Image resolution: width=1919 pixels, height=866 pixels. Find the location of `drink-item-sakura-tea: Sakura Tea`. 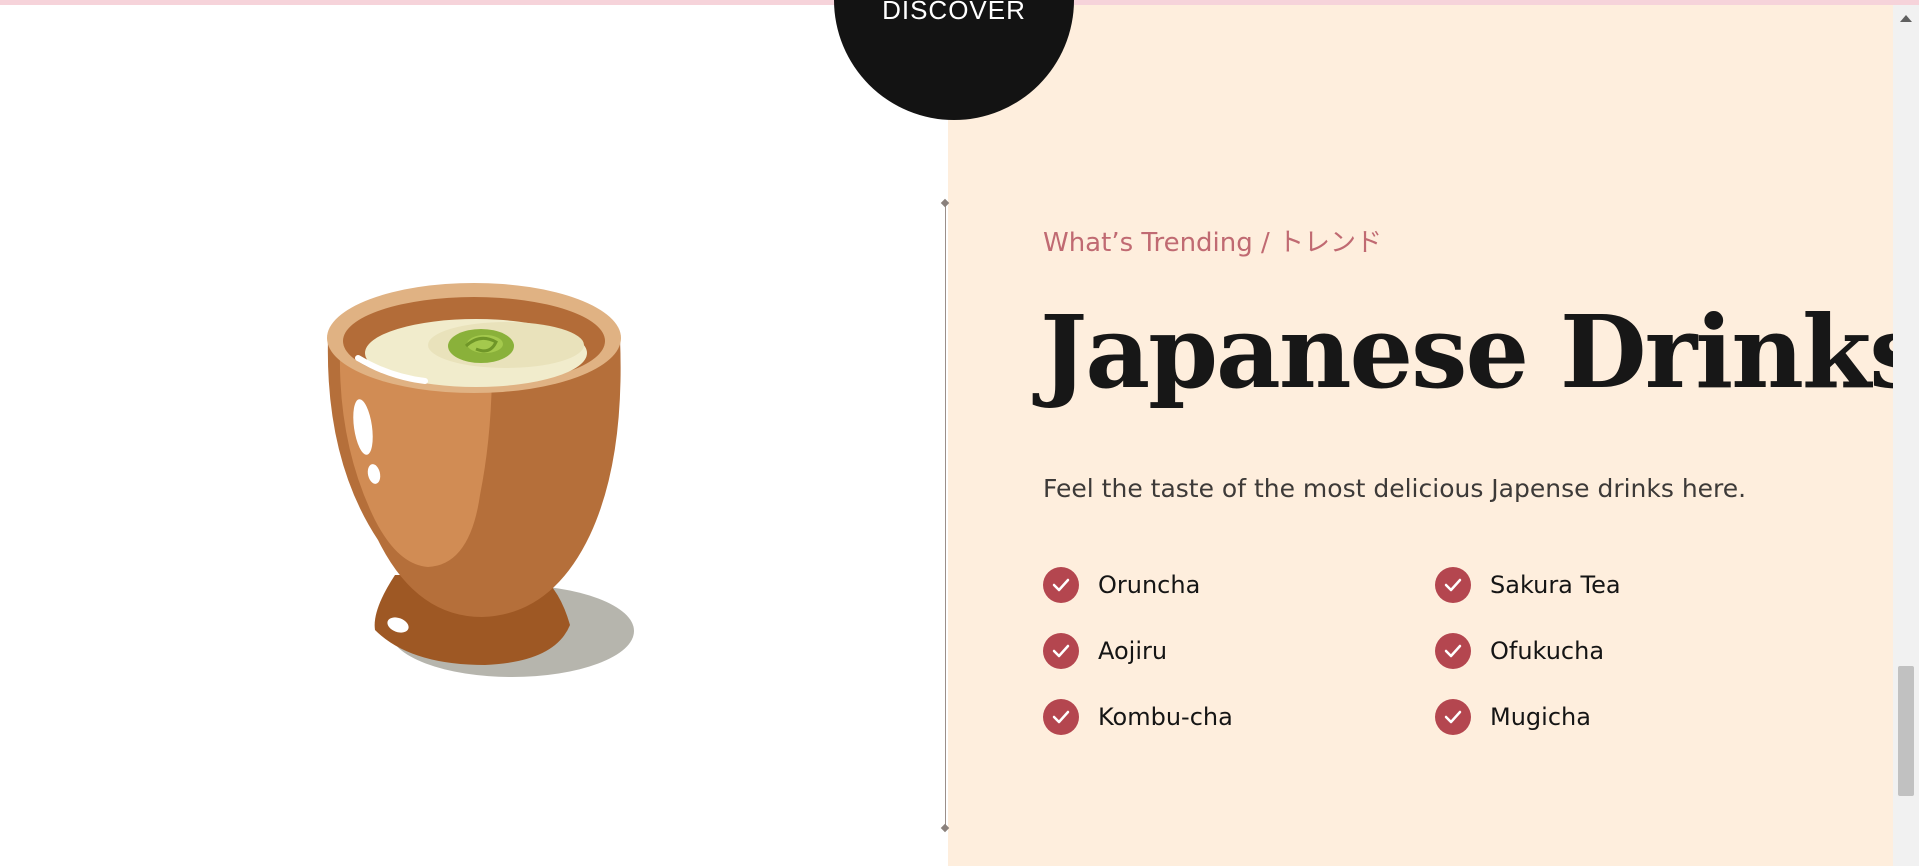

drink-item-sakura-tea: Sakura Tea is located at coordinates (1528, 585).